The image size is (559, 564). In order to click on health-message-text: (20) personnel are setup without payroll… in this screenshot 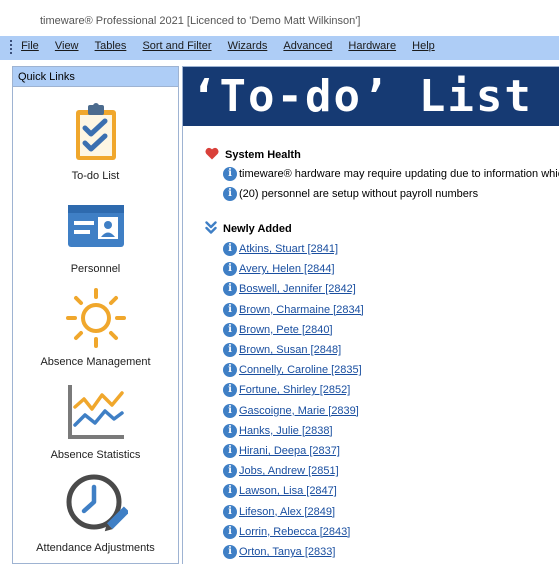, I will do `click(359, 194)`.